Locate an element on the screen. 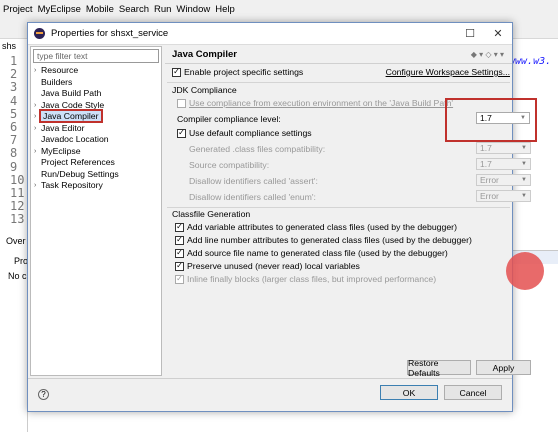 The height and width of the screenshot is (432, 558). menu-myeclipse: MyEclipse is located at coordinates (59, 9).